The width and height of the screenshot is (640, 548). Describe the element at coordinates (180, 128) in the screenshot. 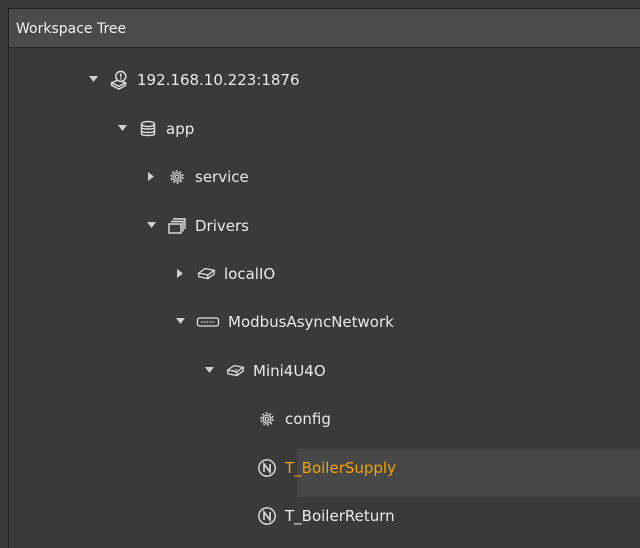

I see `tree-node-label: app` at that location.